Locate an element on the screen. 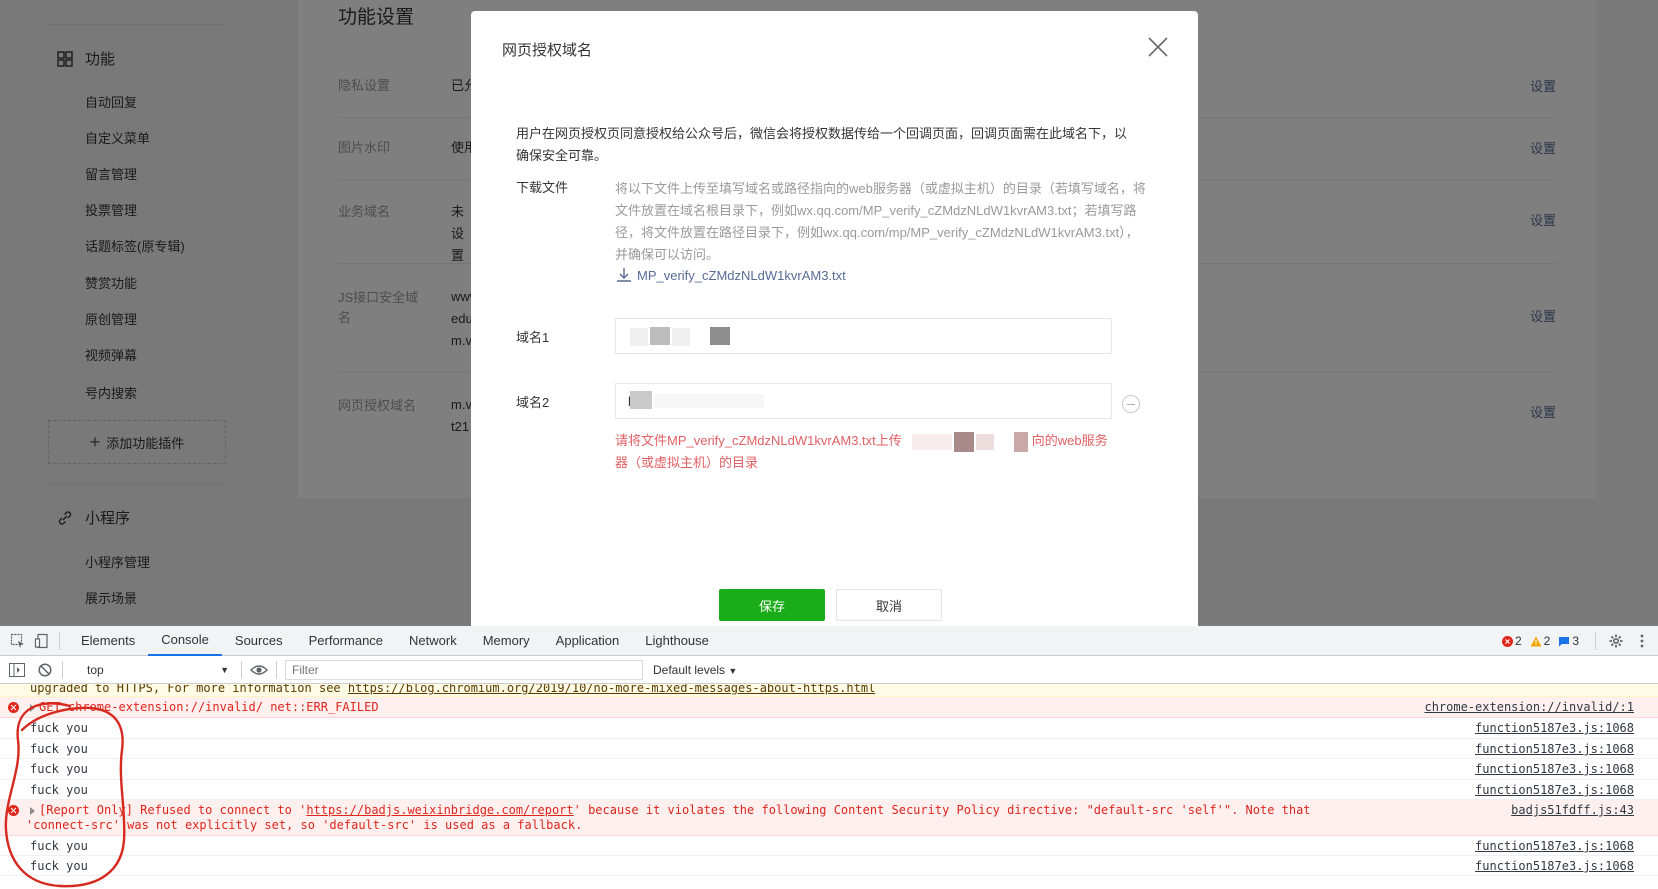 The height and width of the screenshot is (889, 1658). minus-icon is located at coordinates (1131, 404).